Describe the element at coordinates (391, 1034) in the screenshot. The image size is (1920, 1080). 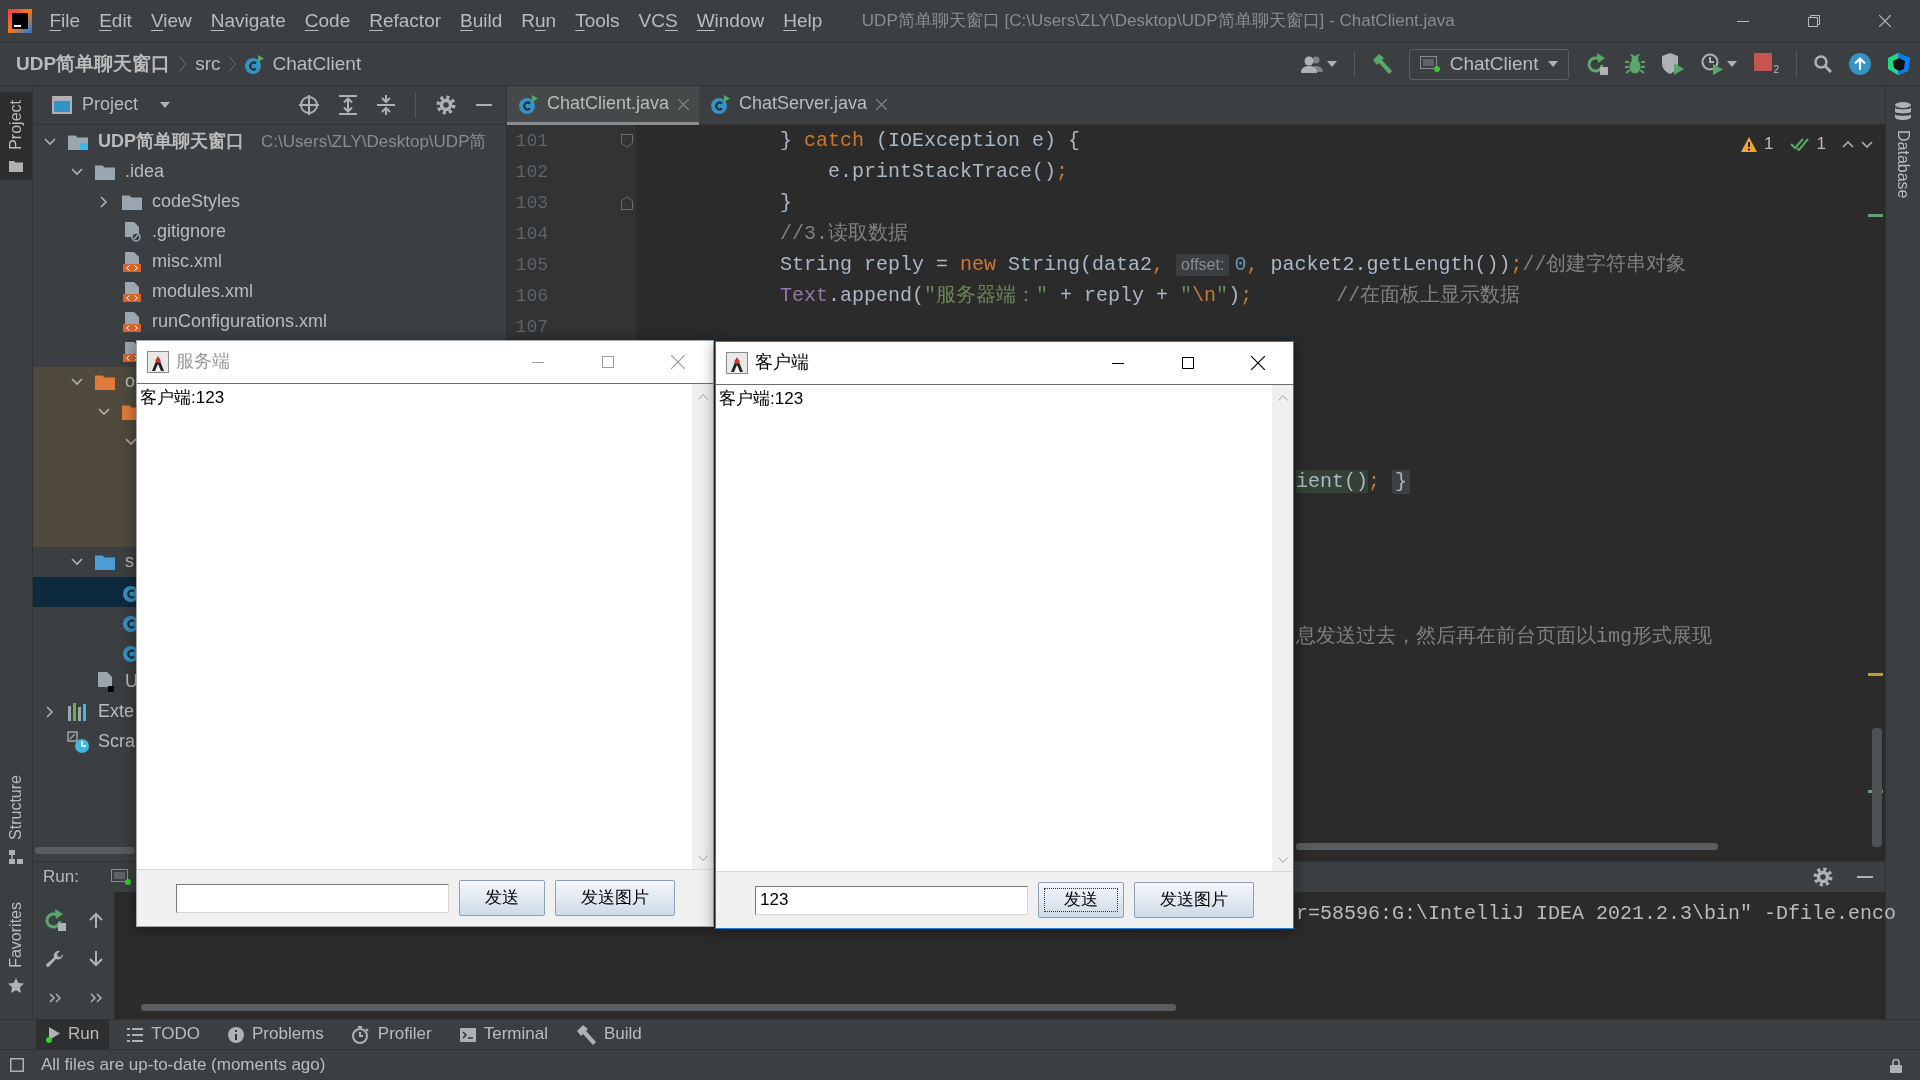
I see `tool-tab: Profiler` at that location.